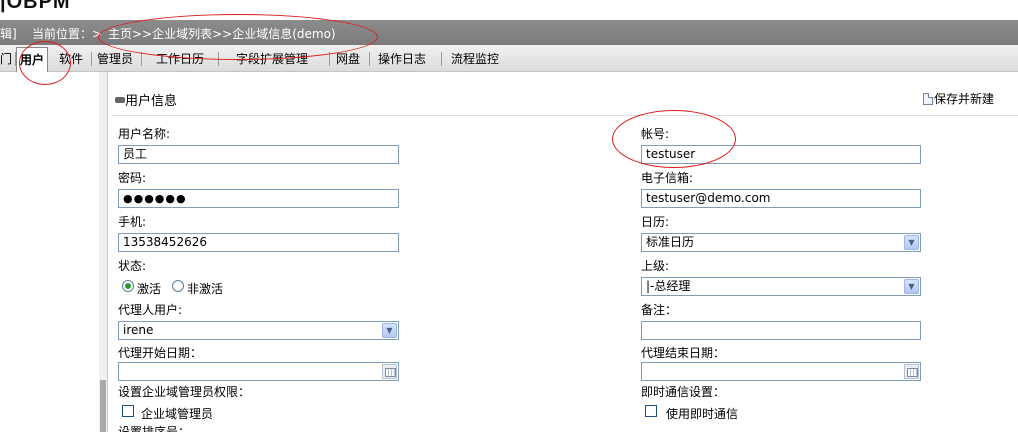  What do you see at coordinates (475, 58) in the screenshot?
I see `tab-flow-monitor: 流程监控` at bounding box center [475, 58].